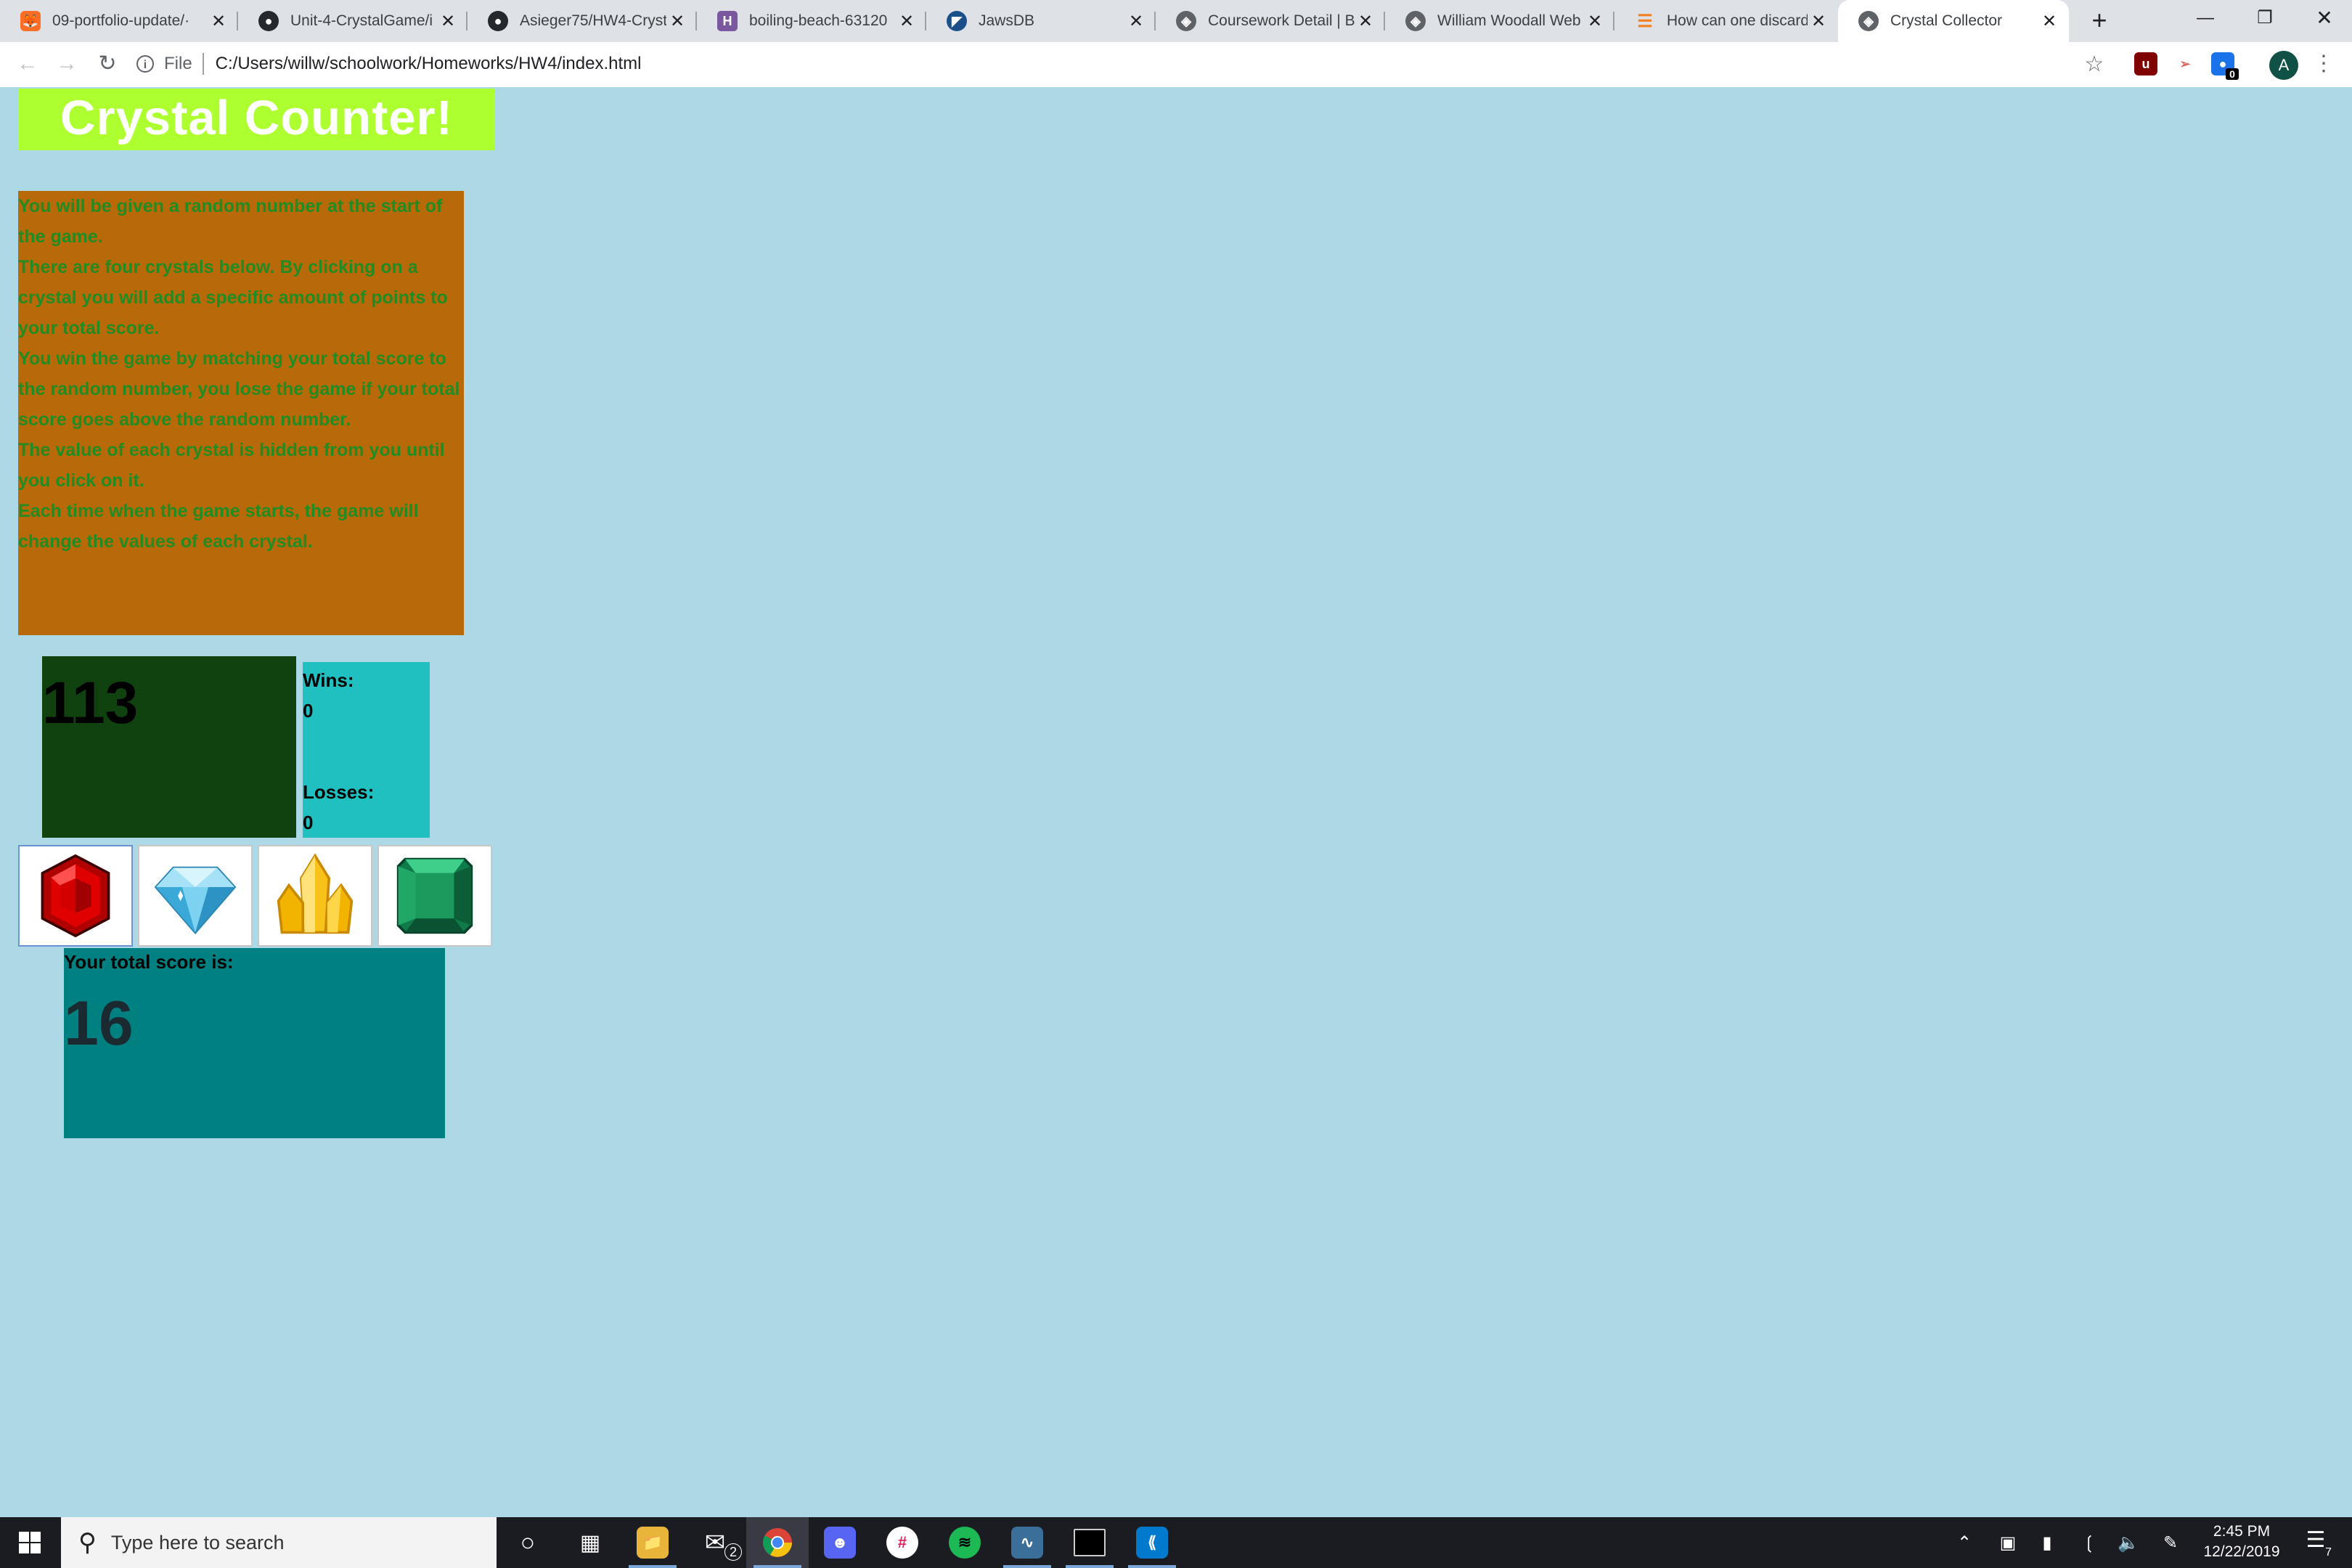  What do you see at coordinates (2185, 64) in the screenshot?
I see `extension-arrow-icon: ➢` at bounding box center [2185, 64].